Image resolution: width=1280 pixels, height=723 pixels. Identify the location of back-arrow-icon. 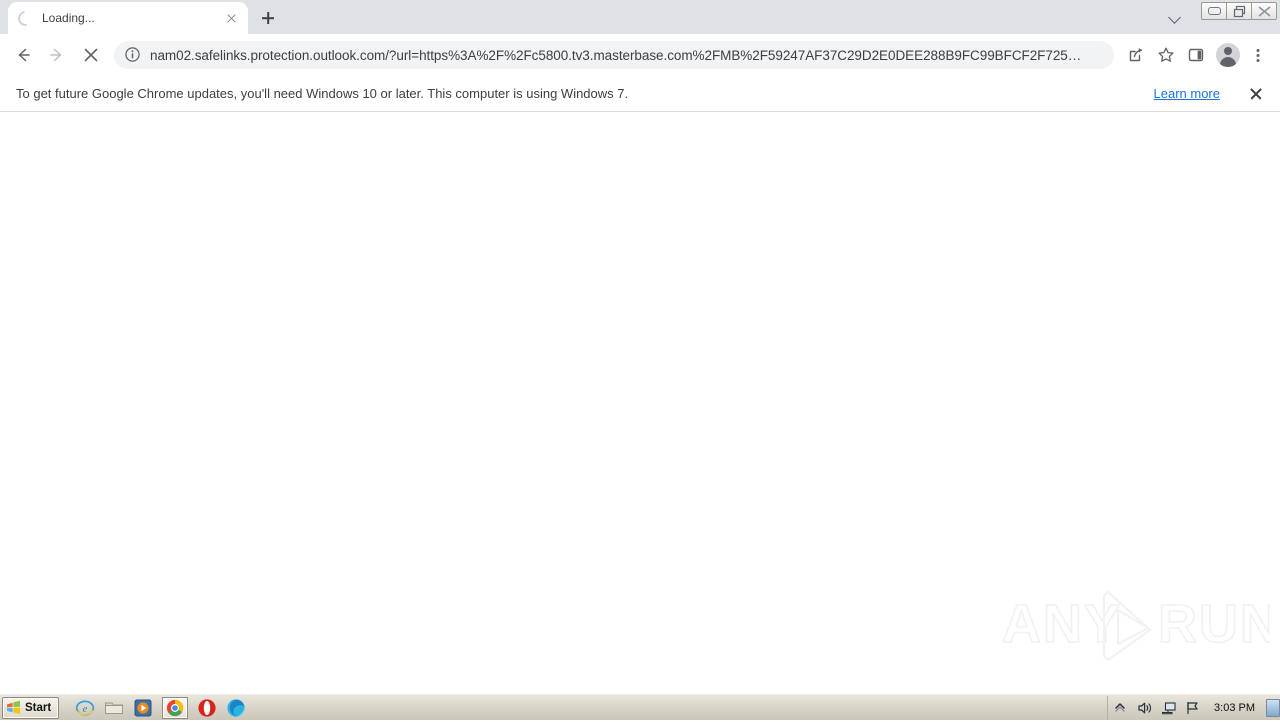
(24, 55).